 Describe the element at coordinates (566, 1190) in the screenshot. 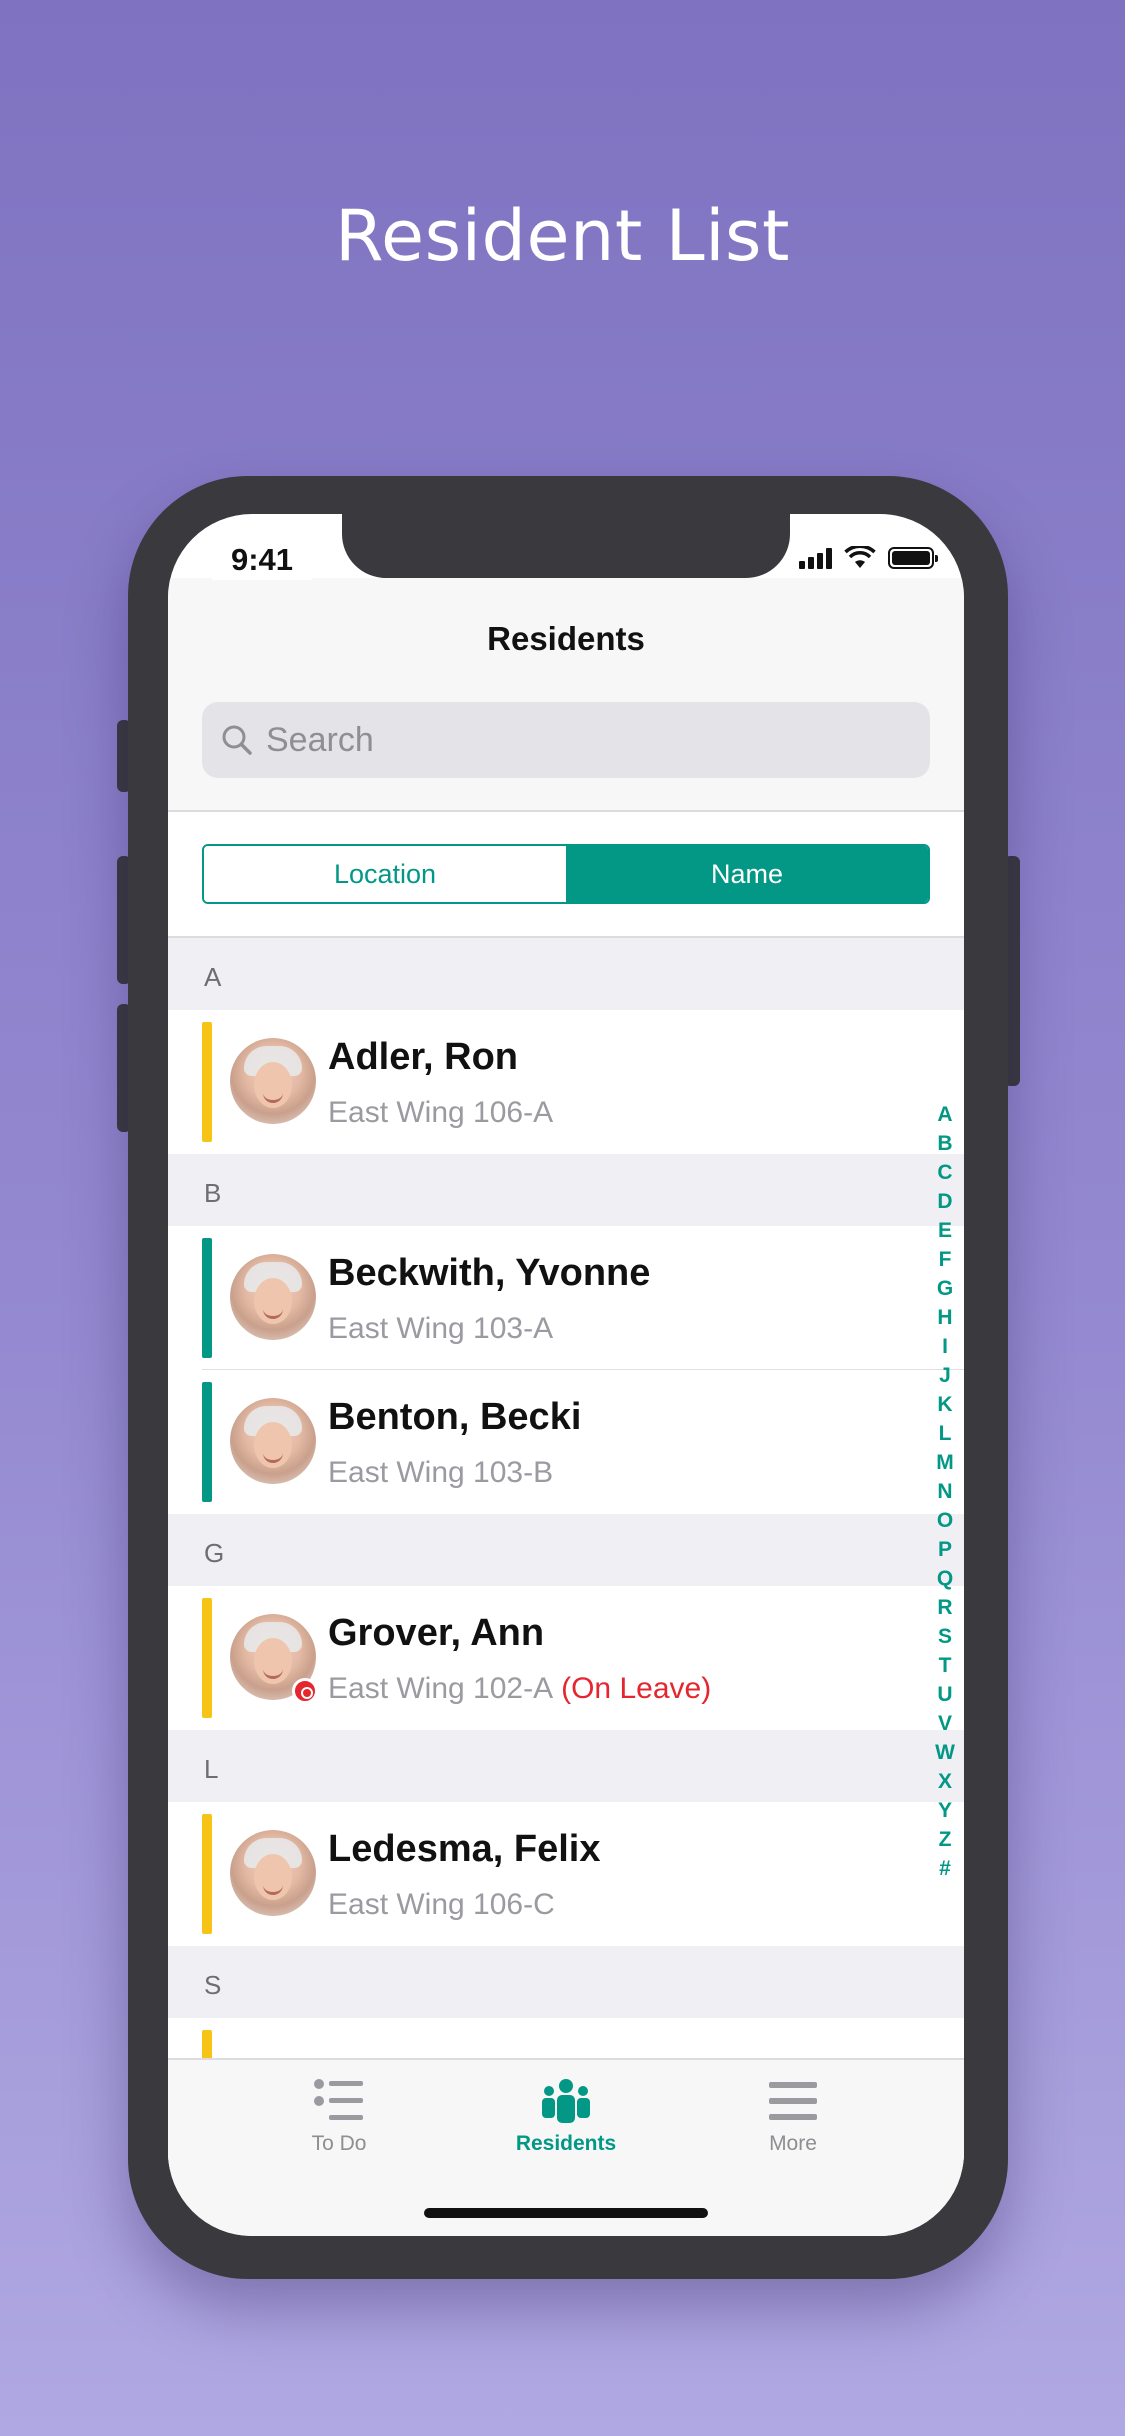

I see `section-header-b: B` at that location.